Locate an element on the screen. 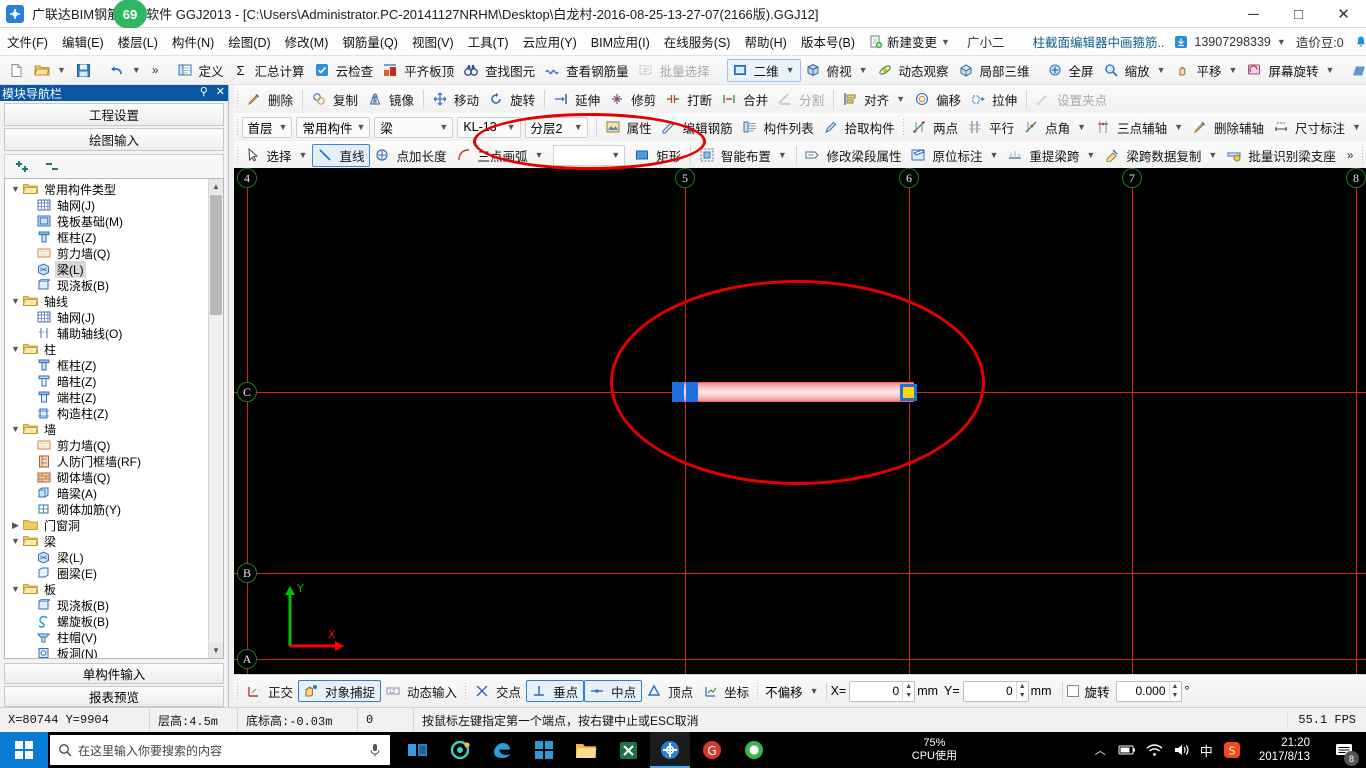 The width and height of the screenshot is (1366, 768). move-button: 移动 is located at coordinates (456, 99).